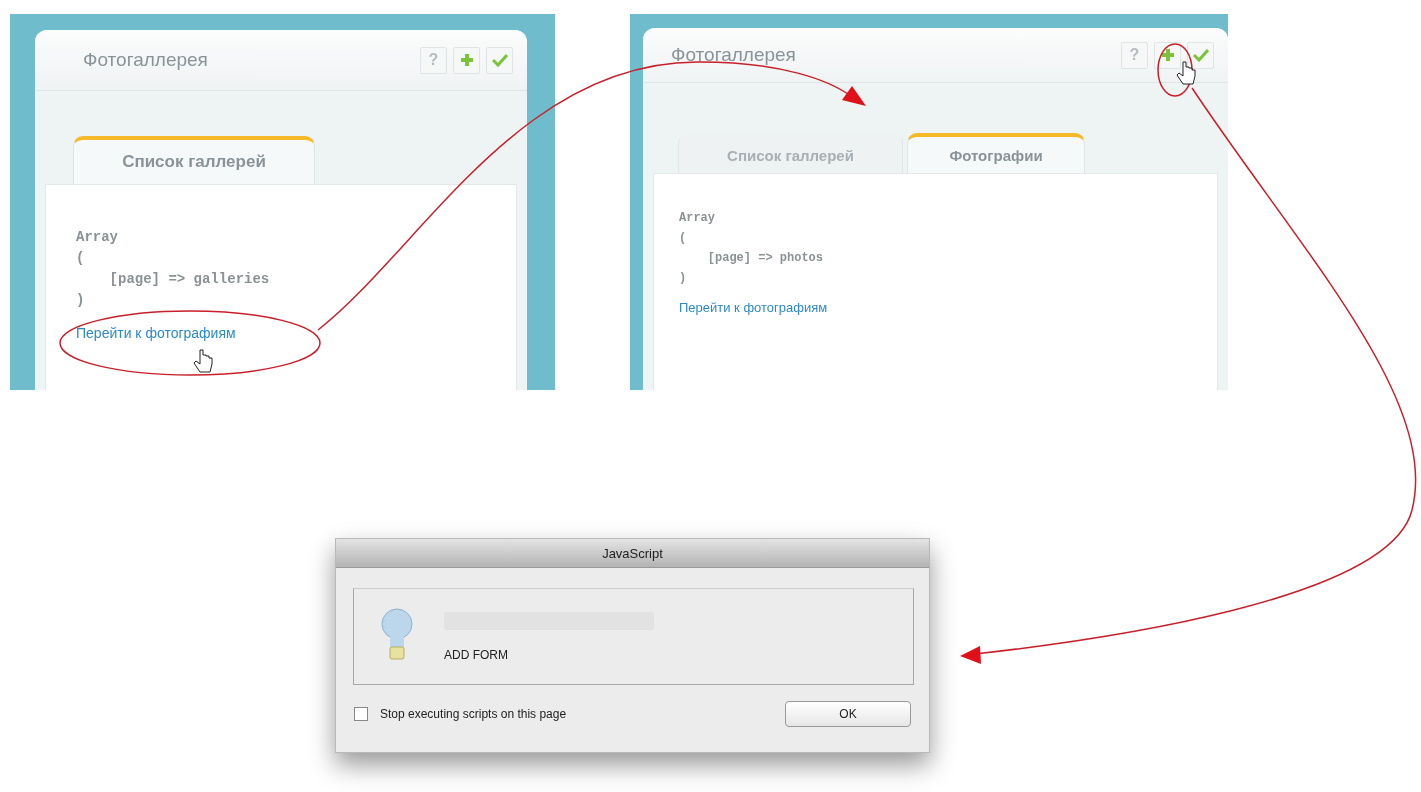 This screenshot has height=792, width=1421. What do you see at coordinates (189, 279) in the screenshot?
I see `code-line: [page] => galleries` at bounding box center [189, 279].